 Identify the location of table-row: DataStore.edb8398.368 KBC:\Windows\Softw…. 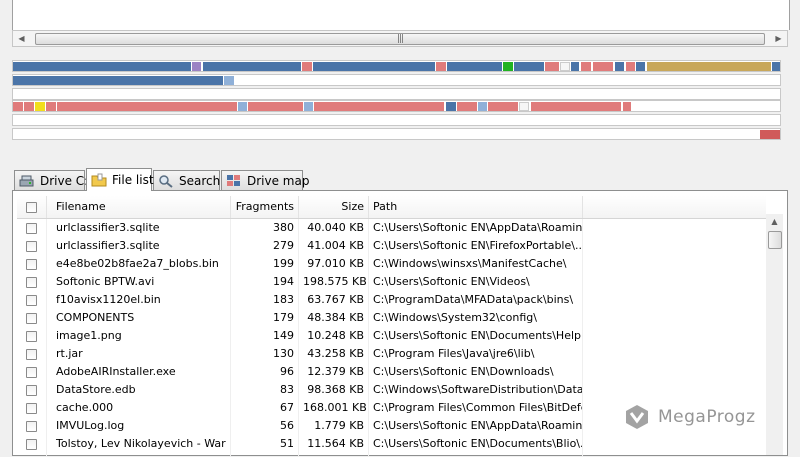
(391, 390).